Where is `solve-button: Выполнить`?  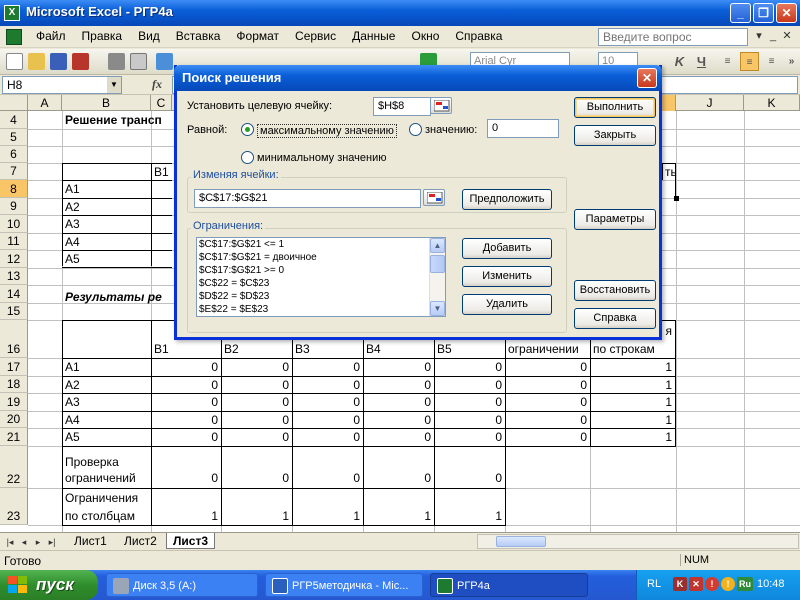
solve-button: Выполнить is located at coordinates (615, 107).